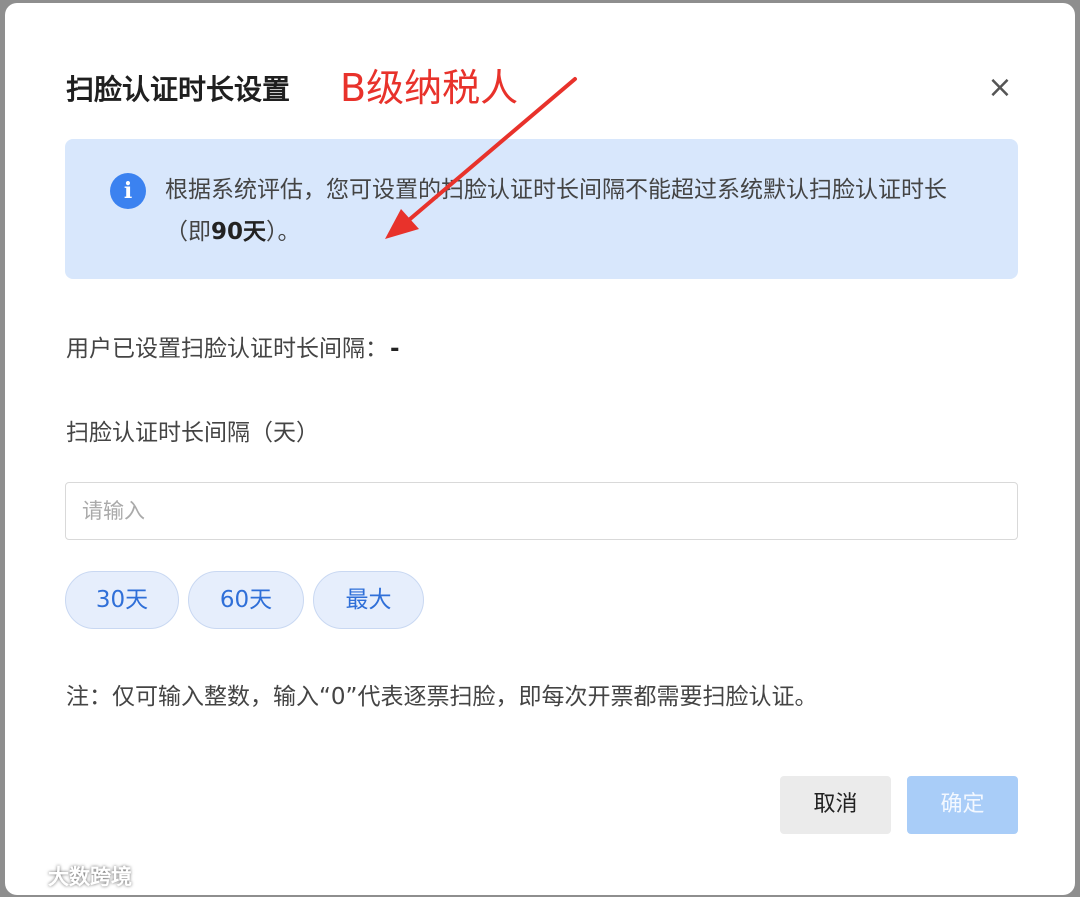  Describe the element at coordinates (90, 877) in the screenshot. I see `watermark-text: 大数跨境` at that location.